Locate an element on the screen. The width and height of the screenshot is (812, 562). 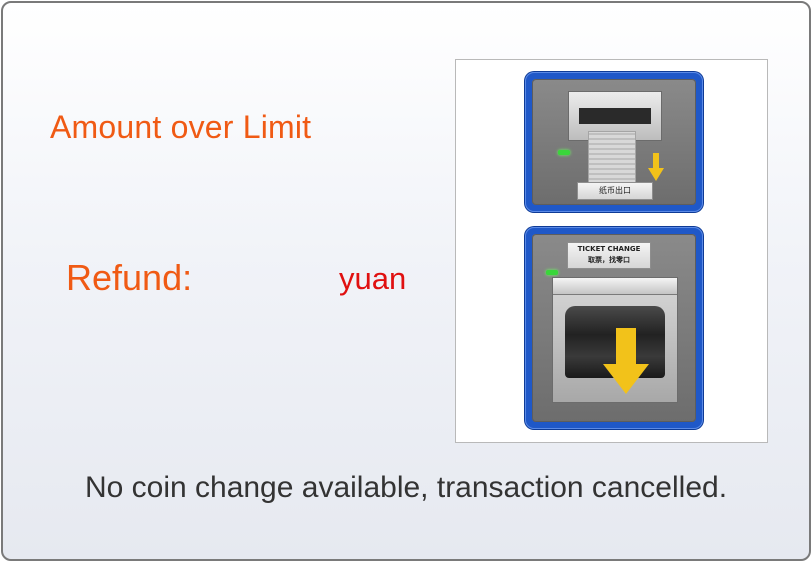
ticket-change-outlet is located at coordinates (615, 340).